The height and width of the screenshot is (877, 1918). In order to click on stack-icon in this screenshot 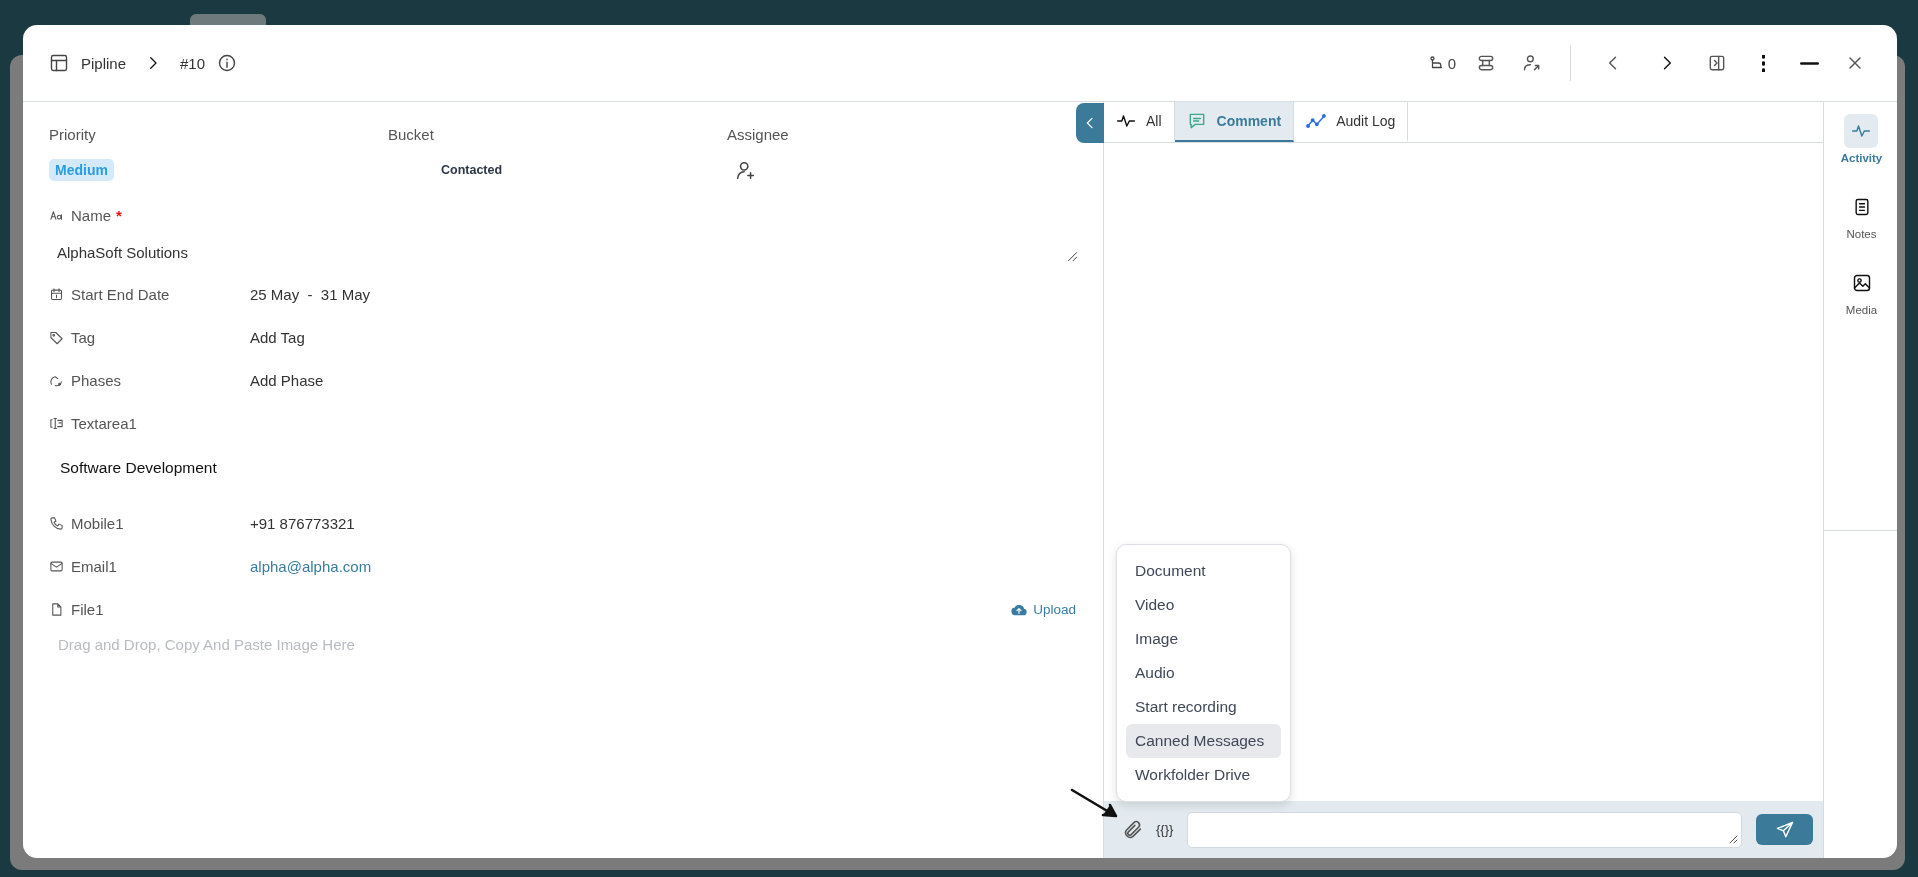, I will do `click(1486, 63)`.